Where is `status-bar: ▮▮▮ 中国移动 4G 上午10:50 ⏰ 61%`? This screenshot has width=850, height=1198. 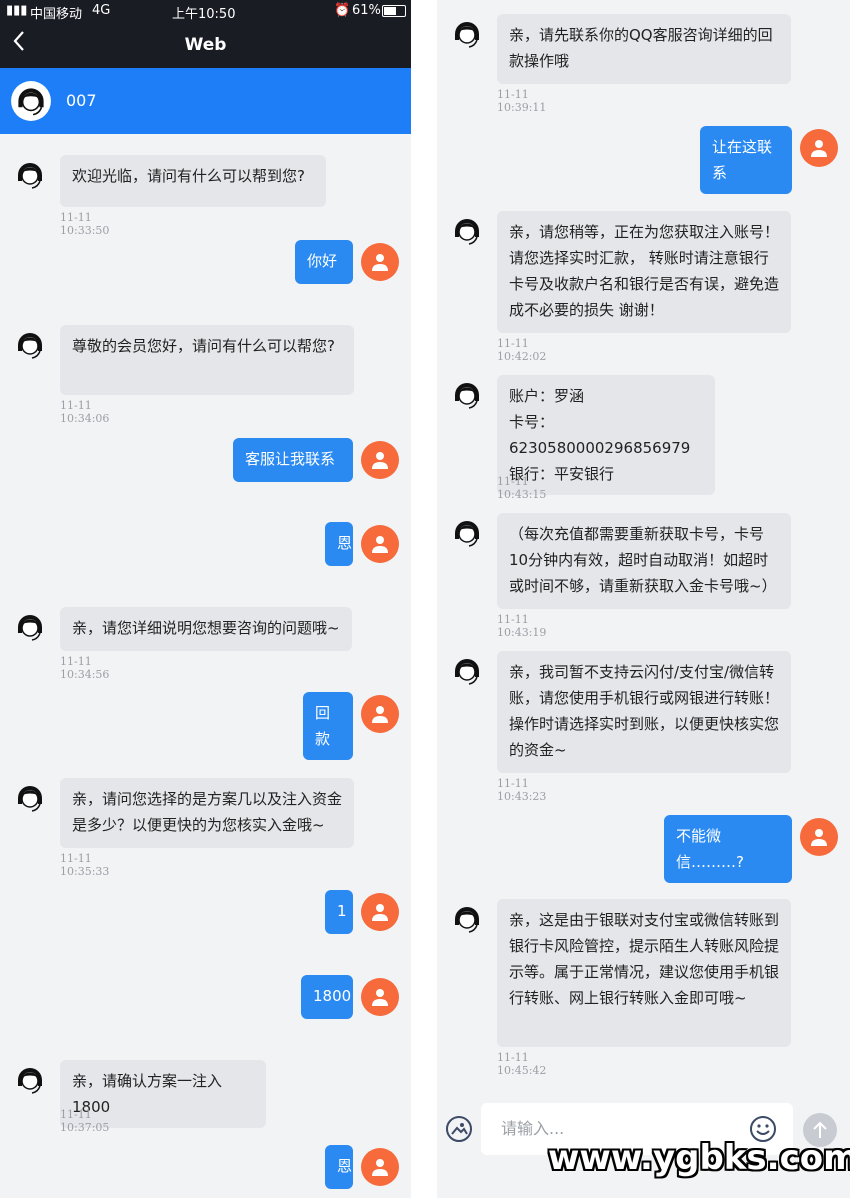 status-bar: ▮▮▮ 中国移动 4G 上午10:50 ⏰ 61% is located at coordinates (205, 11).